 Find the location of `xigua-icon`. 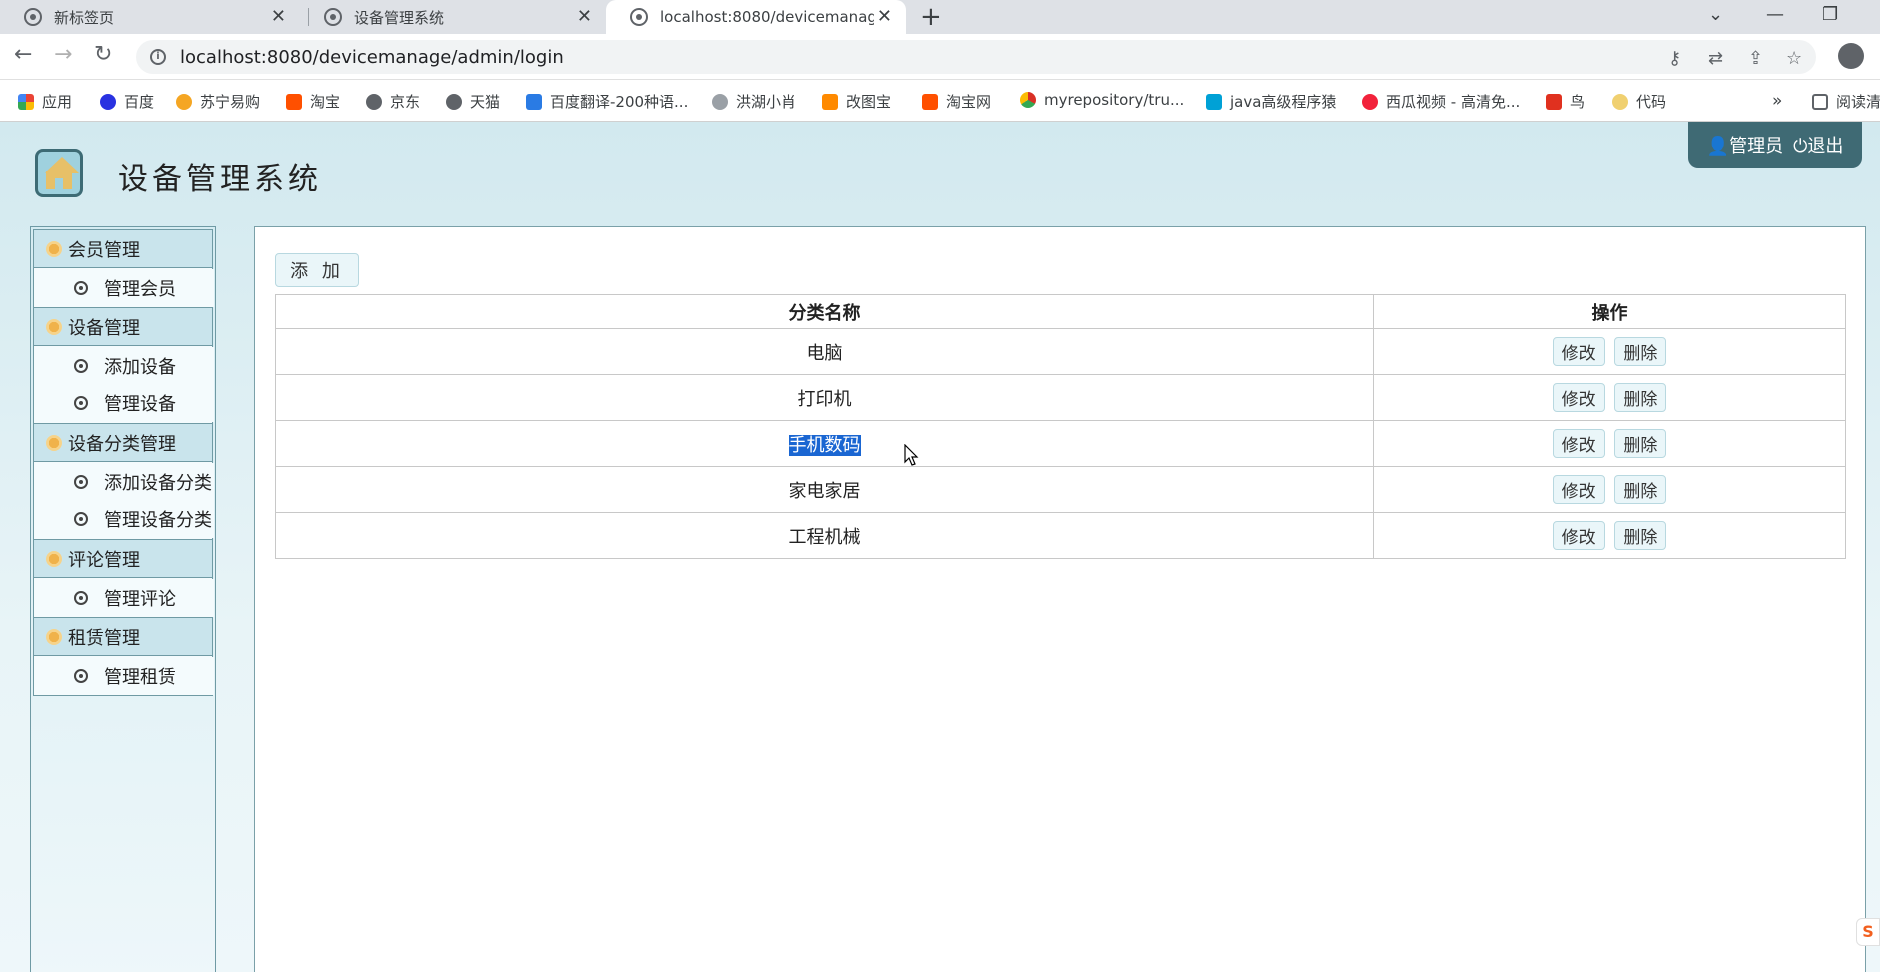

xigua-icon is located at coordinates (1370, 101).